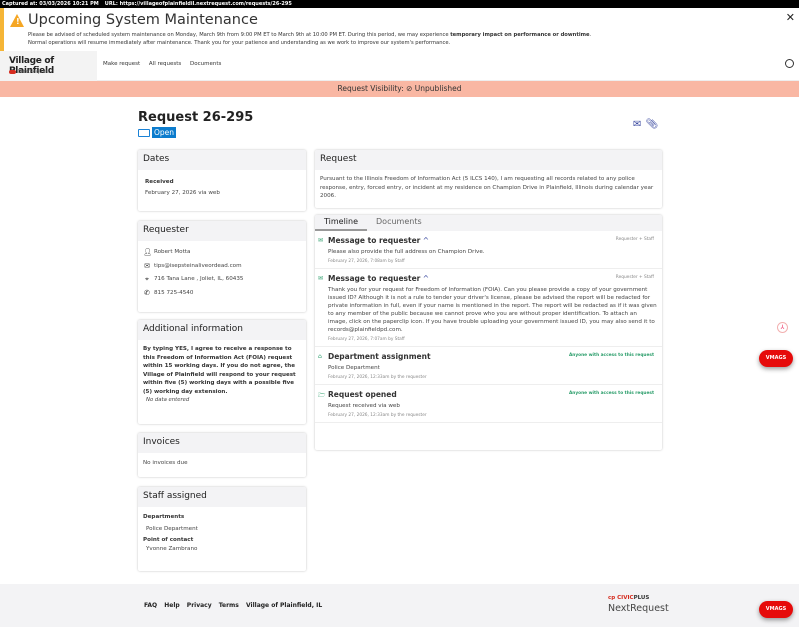 This screenshot has width=799, height=627. Describe the element at coordinates (198, 266) in the screenshot. I see `requester-email: tips@isepsteinaliveordead.com` at that location.